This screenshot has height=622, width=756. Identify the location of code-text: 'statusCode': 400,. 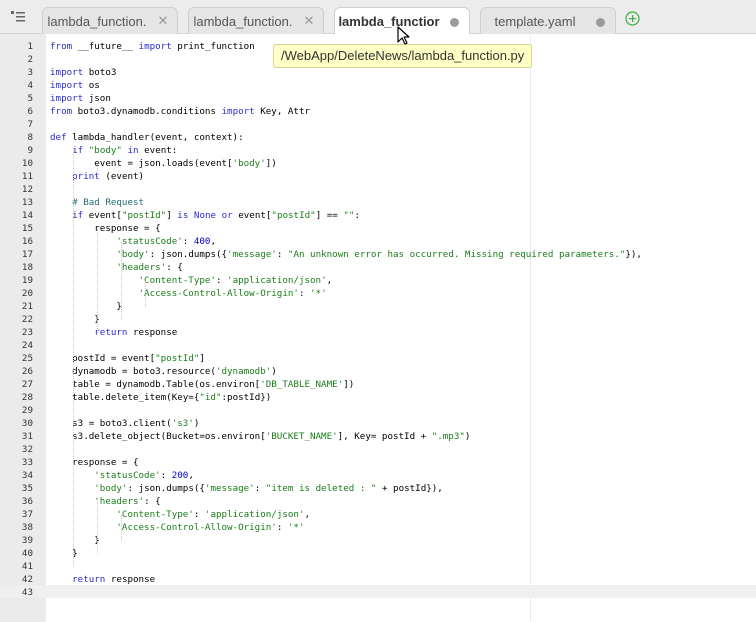
(166, 241).